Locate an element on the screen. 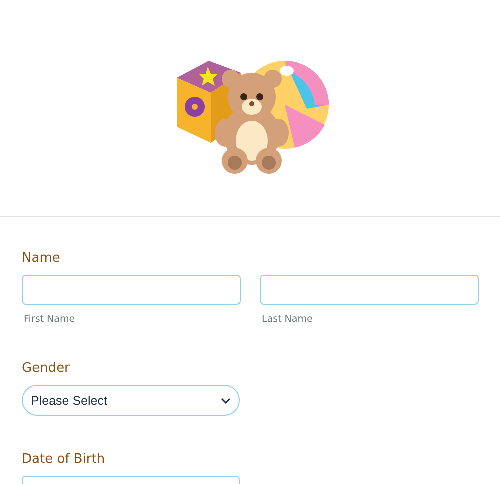 The image size is (500, 484). gender-dropdown: Please Select is located at coordinates (131, 400).